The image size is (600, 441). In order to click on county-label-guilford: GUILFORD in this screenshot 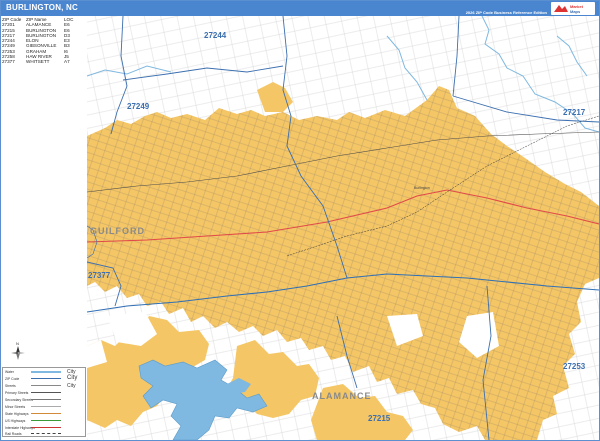, I will do `click(117, 231)`.